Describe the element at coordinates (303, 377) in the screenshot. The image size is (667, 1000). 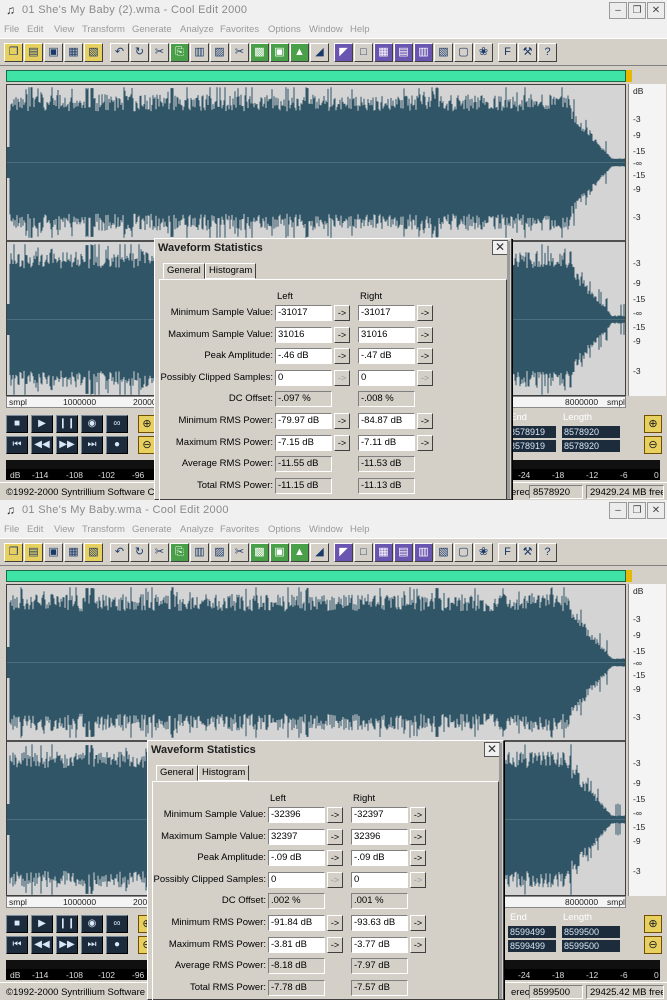
I see `possibly-clipped-samples-left: 0` at that location.